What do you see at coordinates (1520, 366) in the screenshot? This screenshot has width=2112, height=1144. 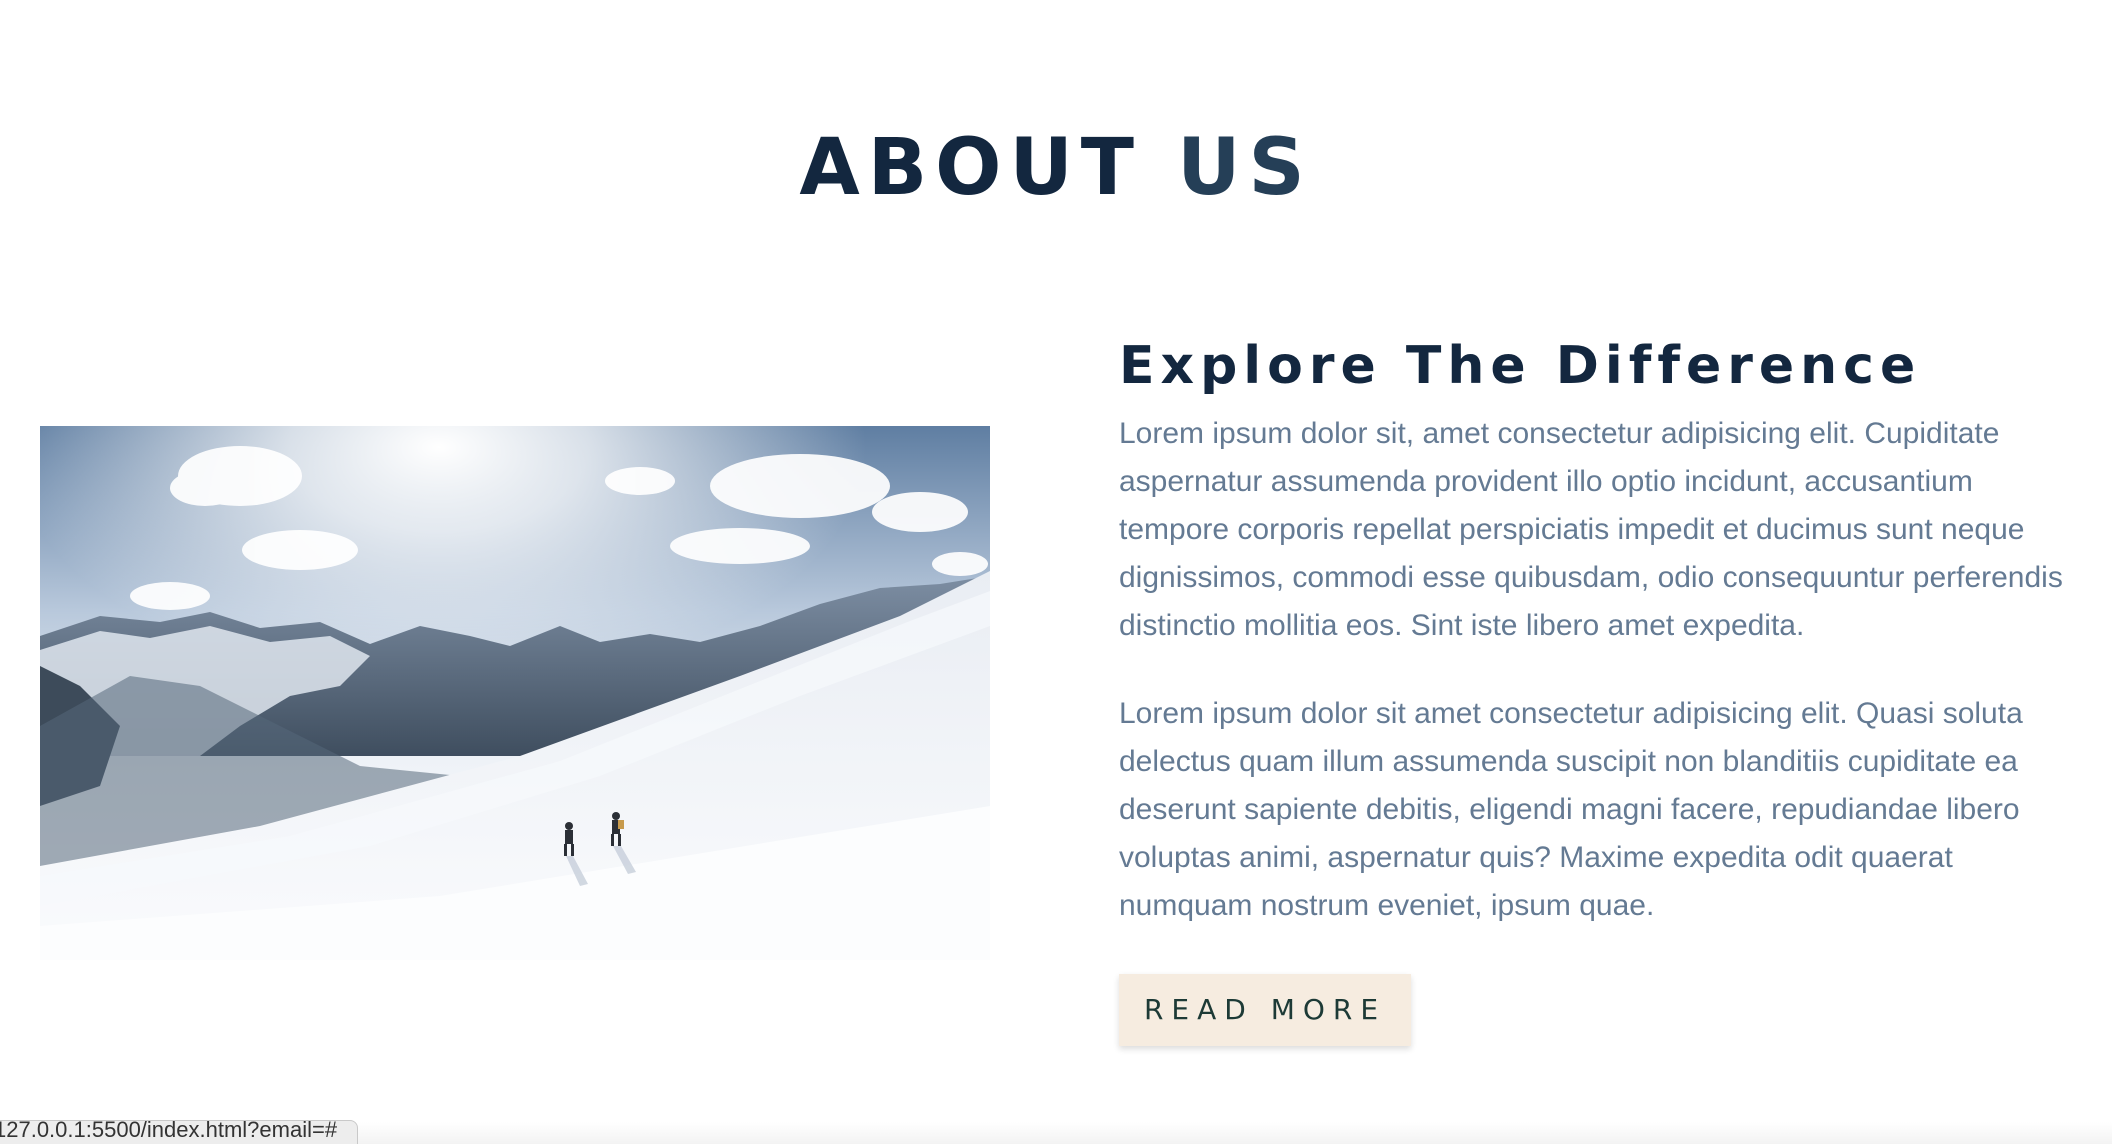 I see `subsection-title: Explore The Difference` at bounding box center [1520, 366].